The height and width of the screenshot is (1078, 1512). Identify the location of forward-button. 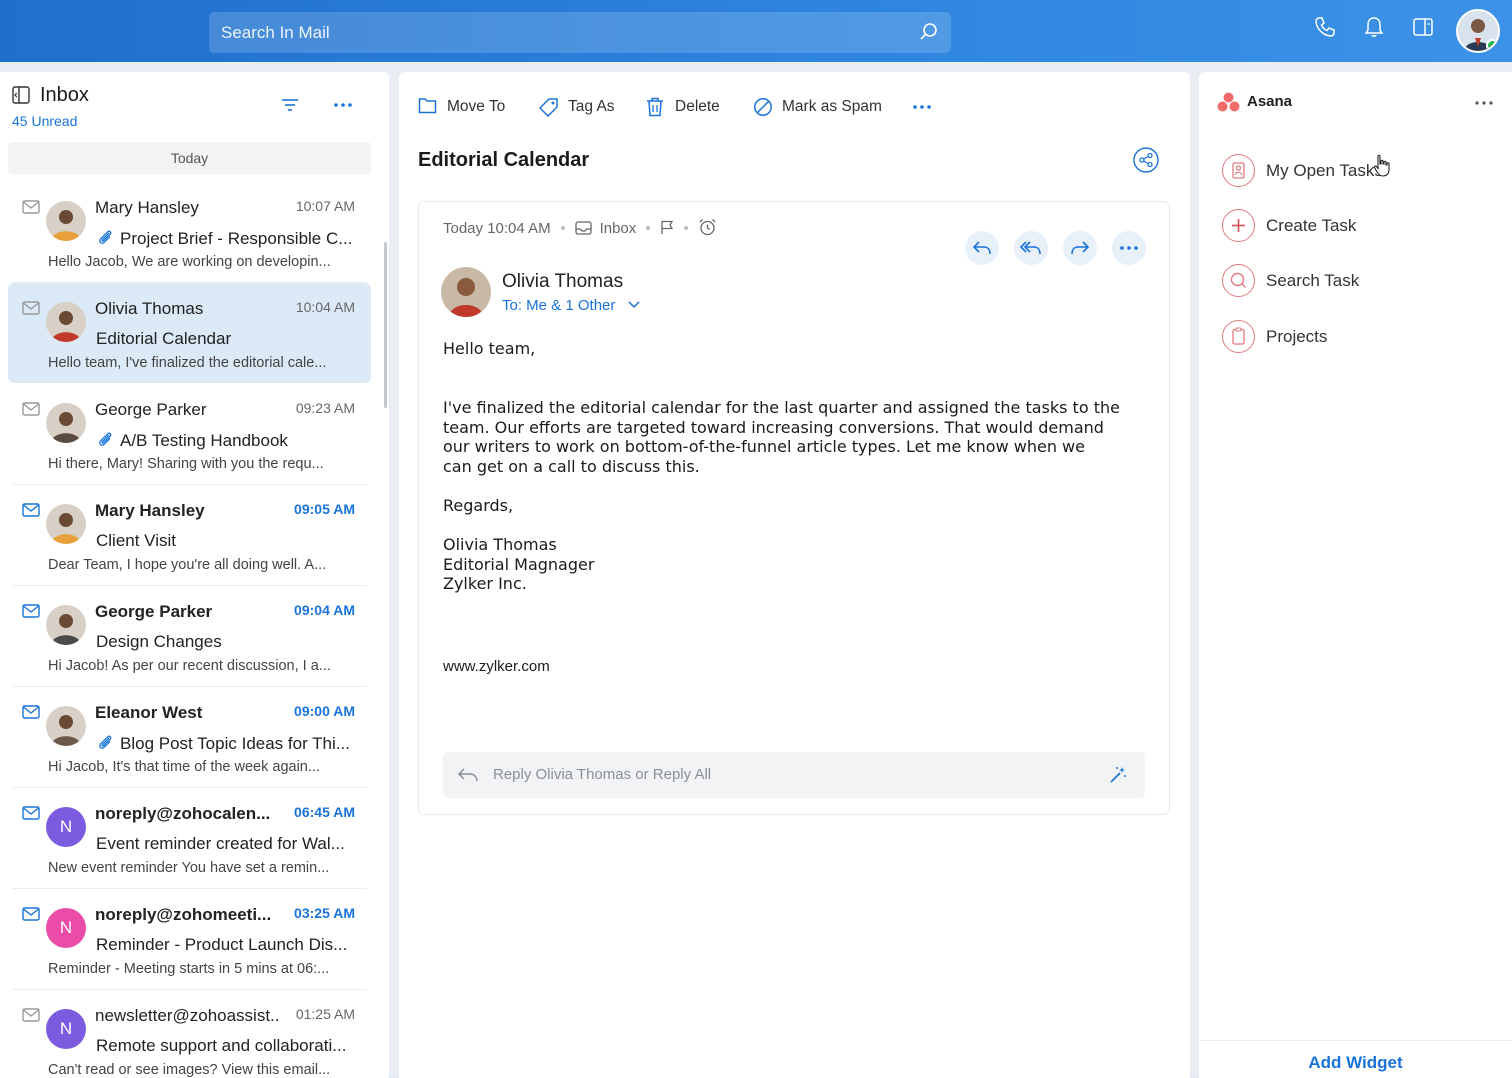
(1080, 248).